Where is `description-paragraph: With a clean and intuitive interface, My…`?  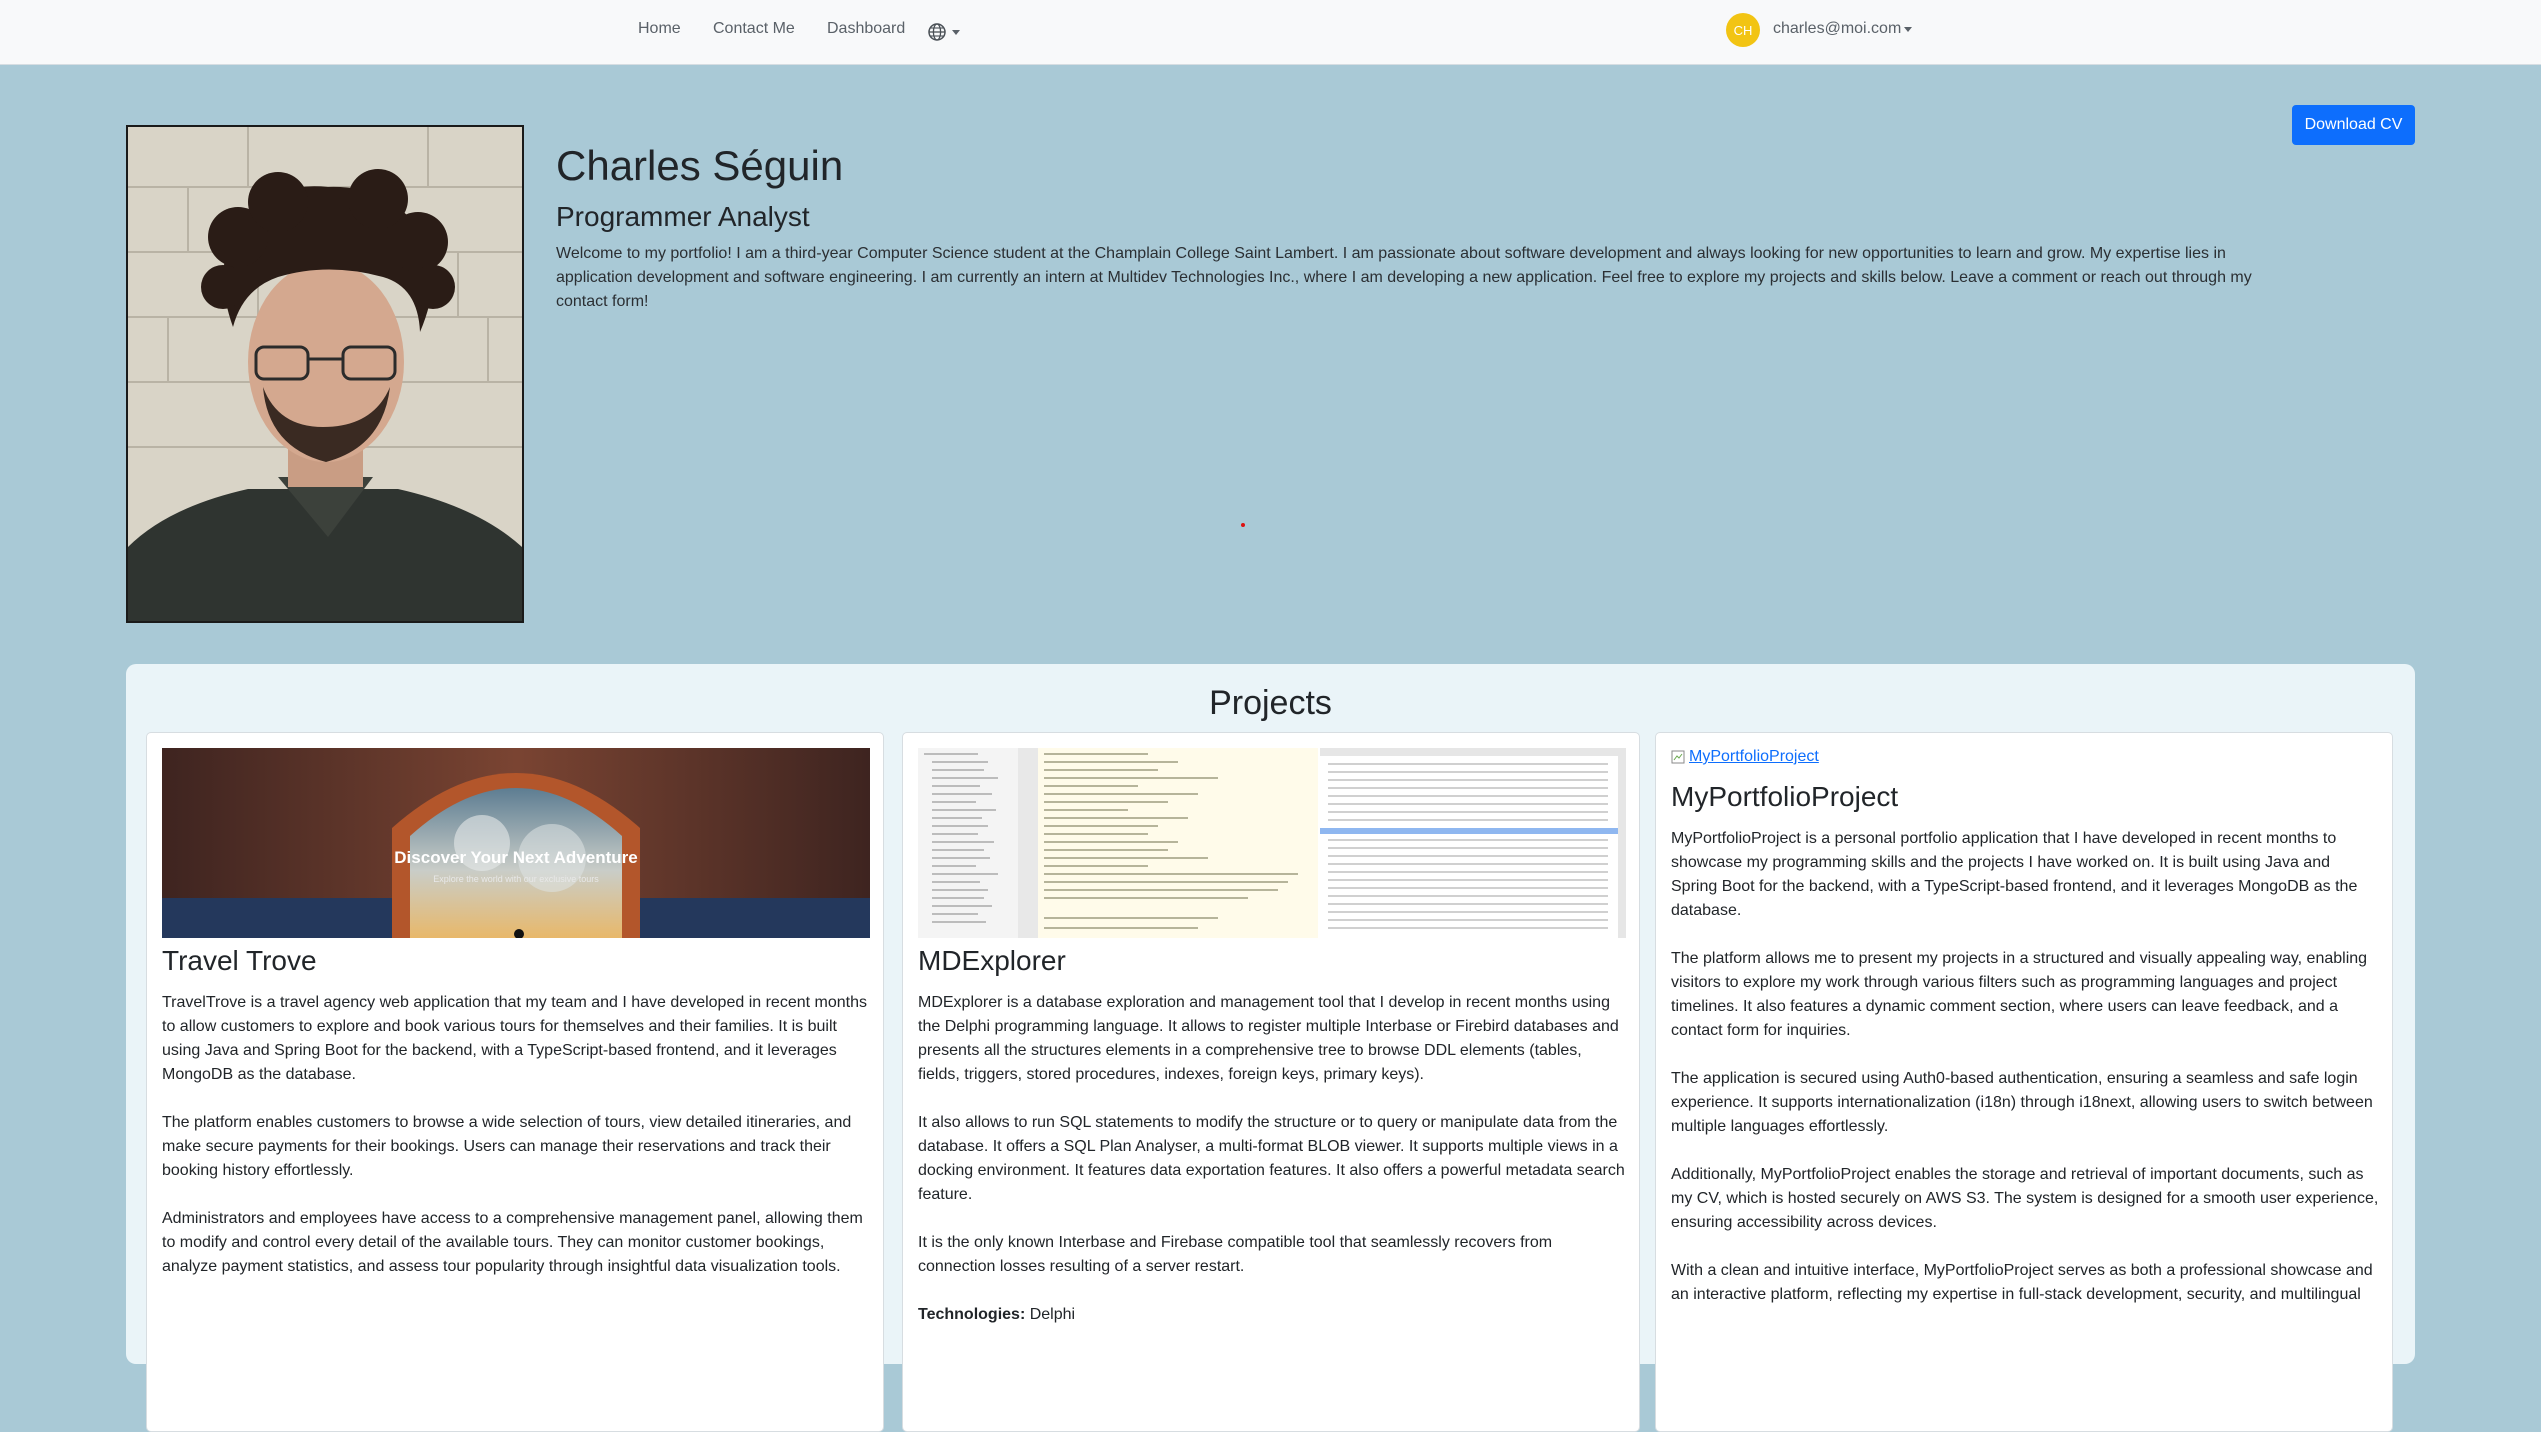 description-paragraph: With a clean and intuitive interface, My… is located at coordinates (2022, 1282).